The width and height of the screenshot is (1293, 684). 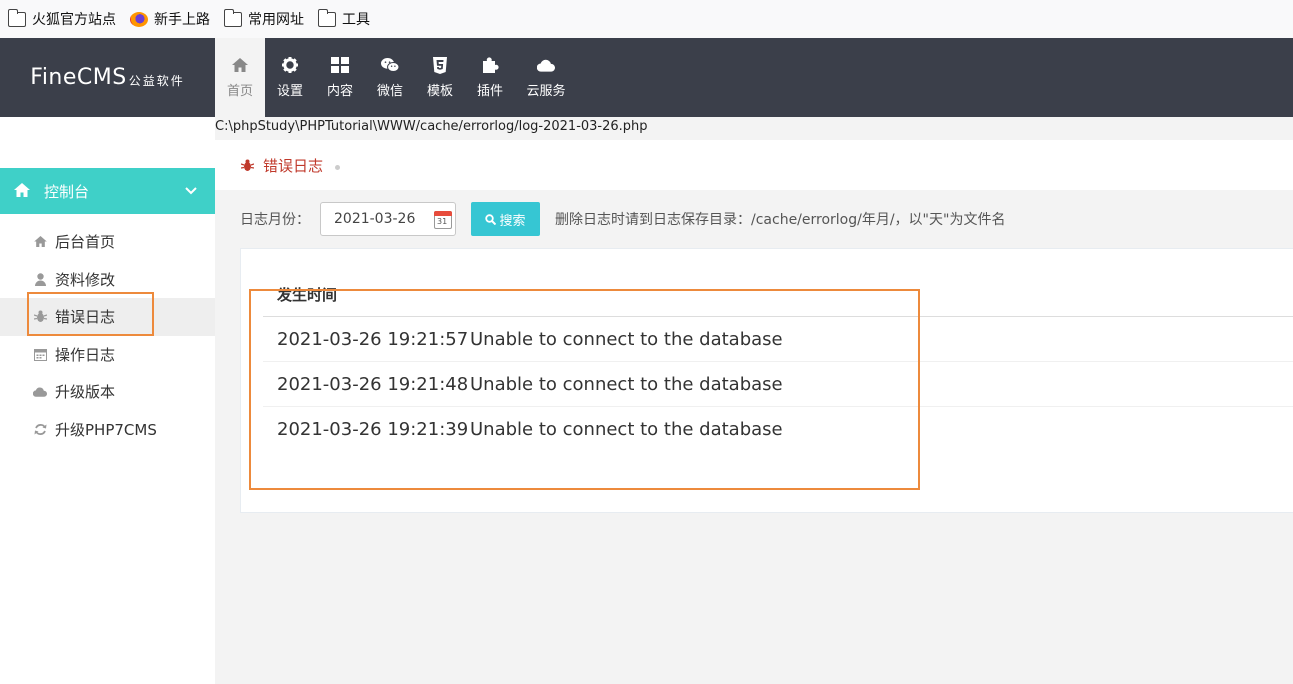 What do you see at coordinates (85, 279) in the screenshot?
I see `sidebar-item-label: 资料修改` at bounding box center [85, 279].